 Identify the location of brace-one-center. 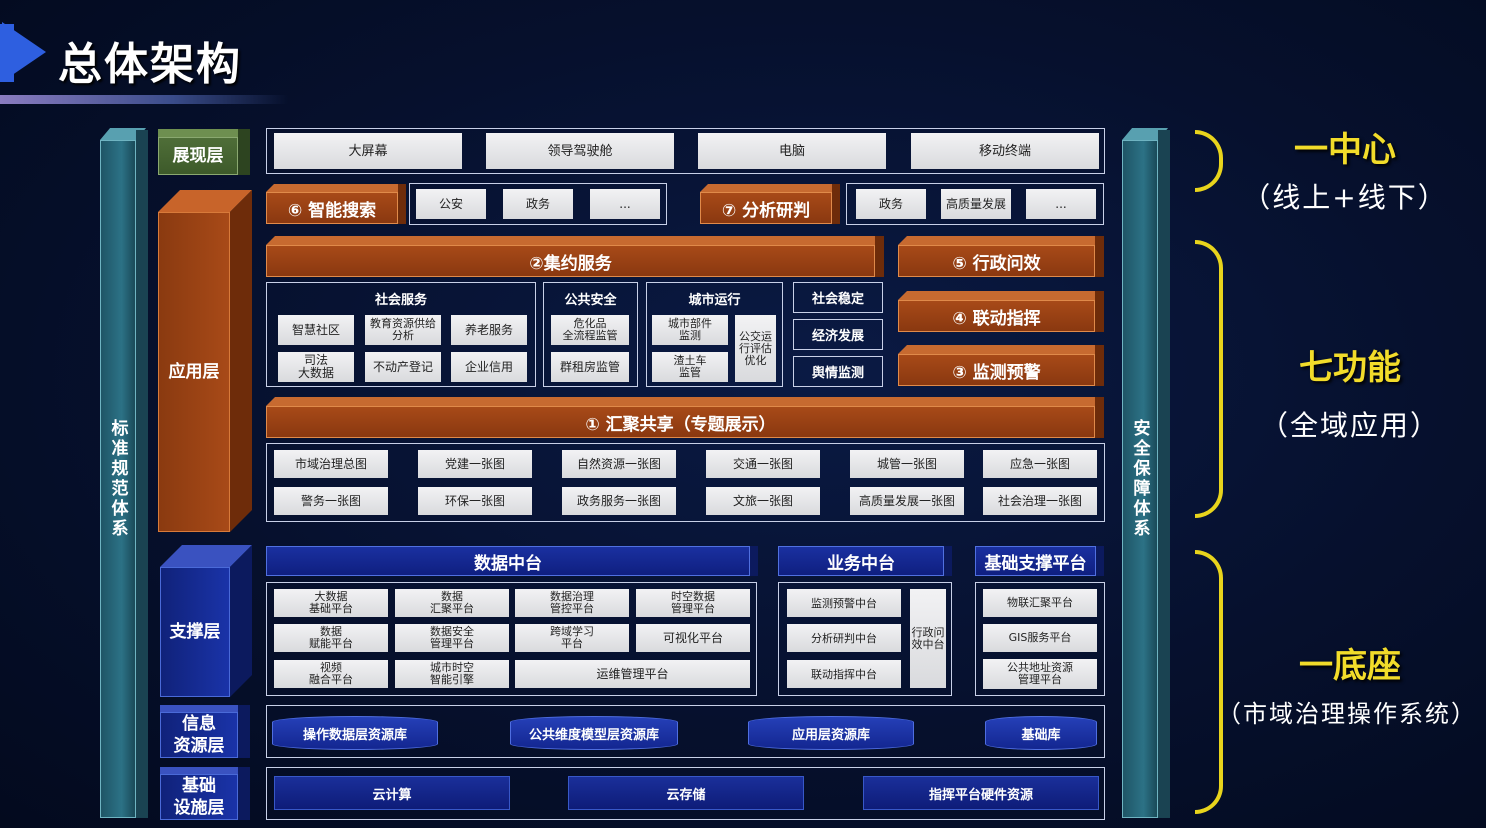
(1209, 161).